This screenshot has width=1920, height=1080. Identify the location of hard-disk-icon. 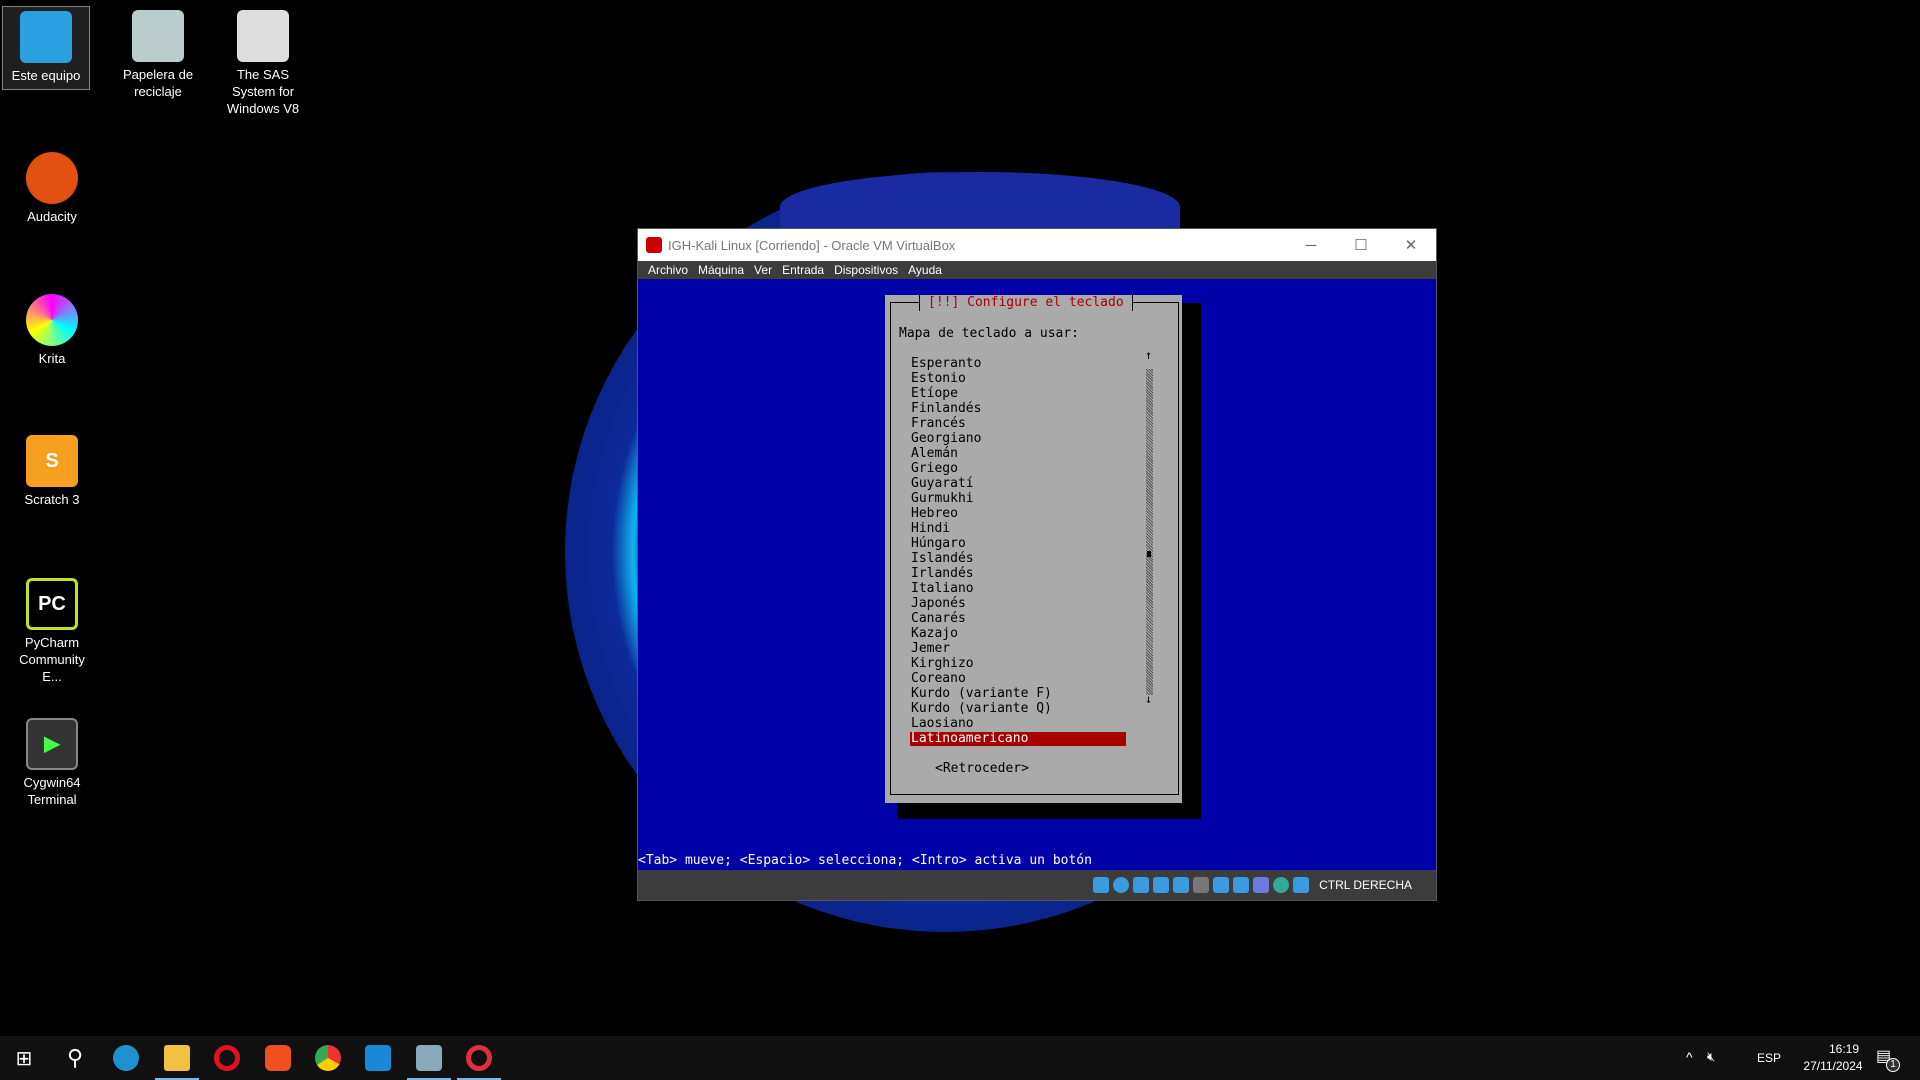
(1101, 885).